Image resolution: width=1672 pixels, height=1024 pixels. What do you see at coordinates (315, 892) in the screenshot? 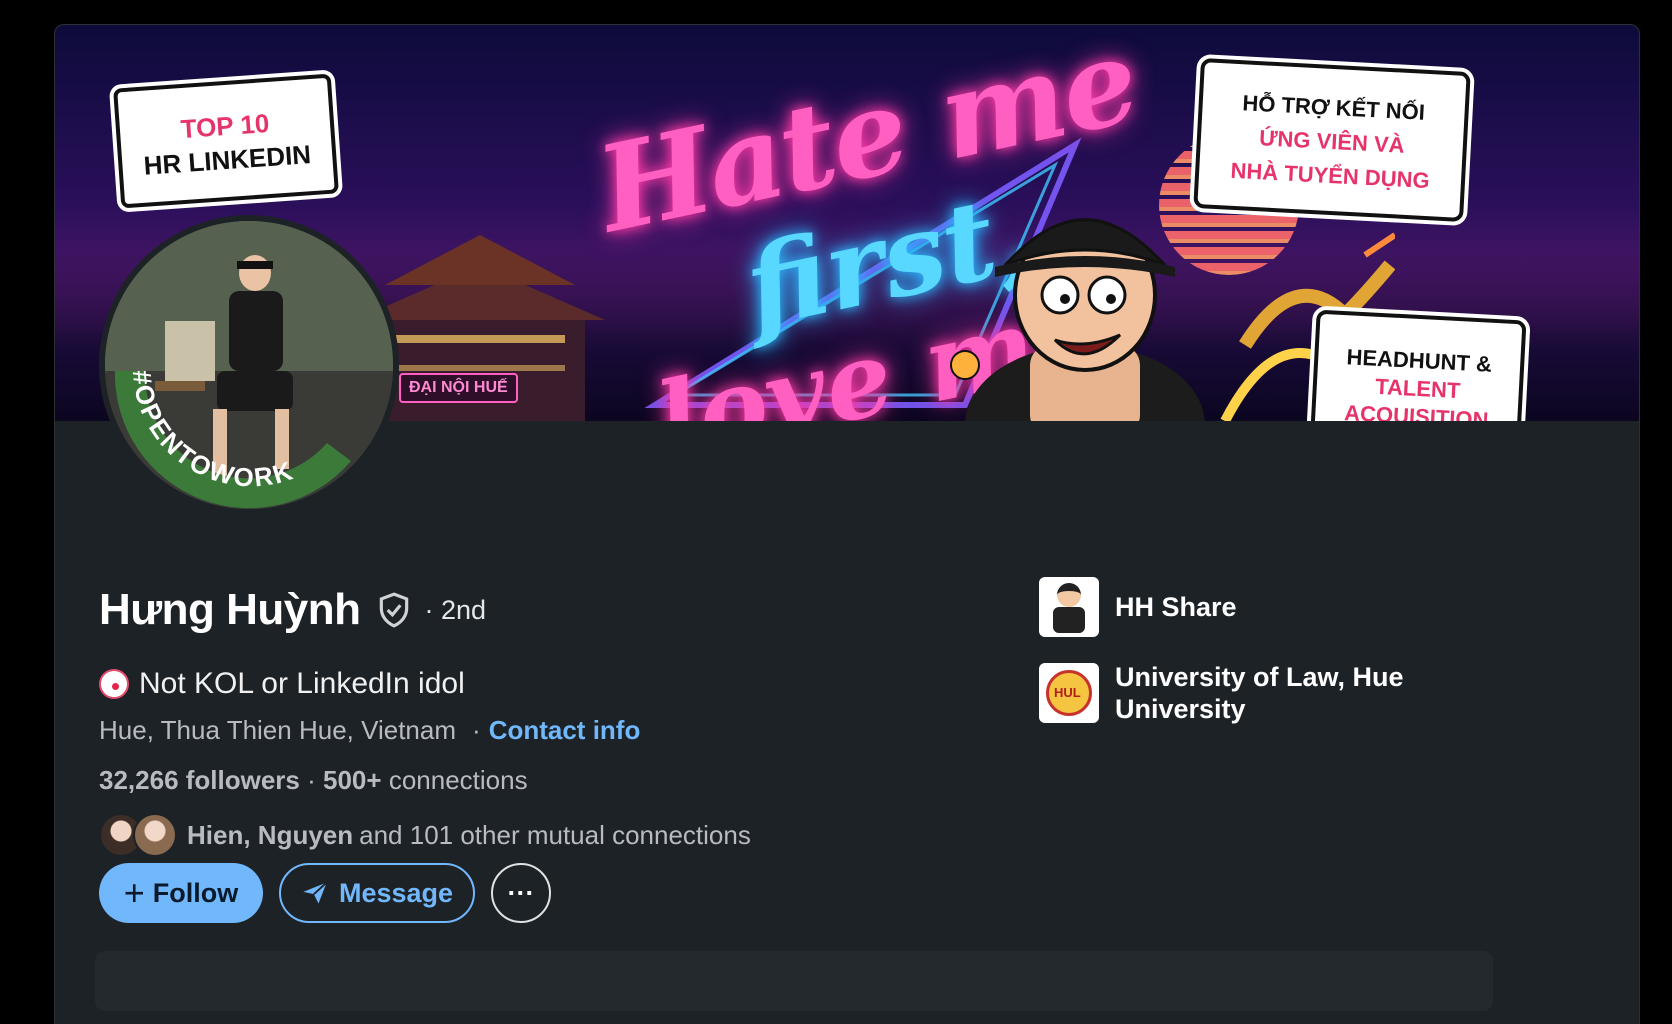
I see `send-icon` at bounding box center [315, 892].